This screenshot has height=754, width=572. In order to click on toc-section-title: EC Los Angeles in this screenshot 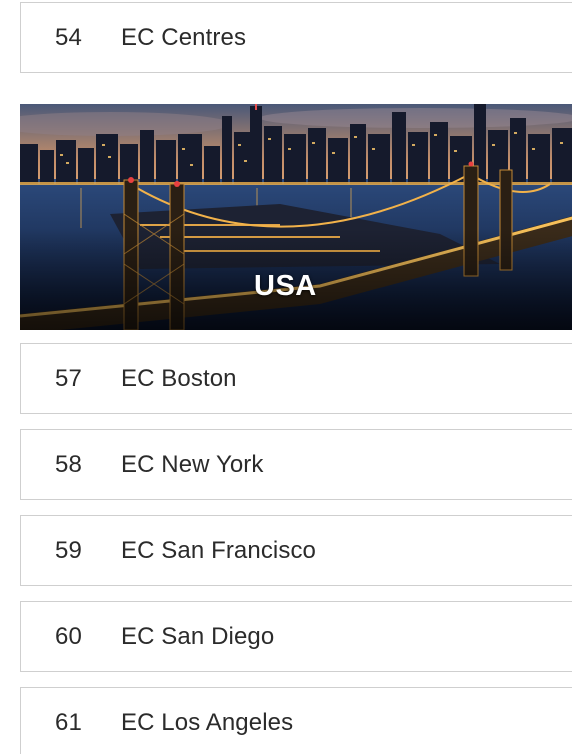, I will do `click(207, 722)`.